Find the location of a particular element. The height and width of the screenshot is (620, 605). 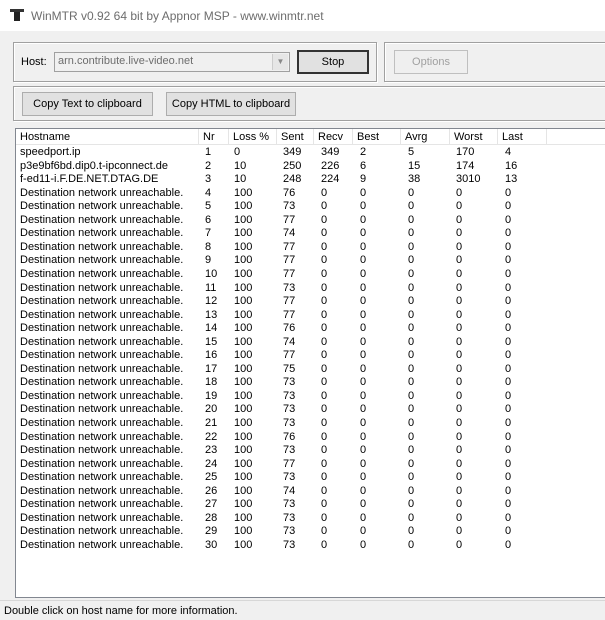

table-row: speedport.ip 1 0 349 349 2 5 170 4 is located at coordinates (310, 153).